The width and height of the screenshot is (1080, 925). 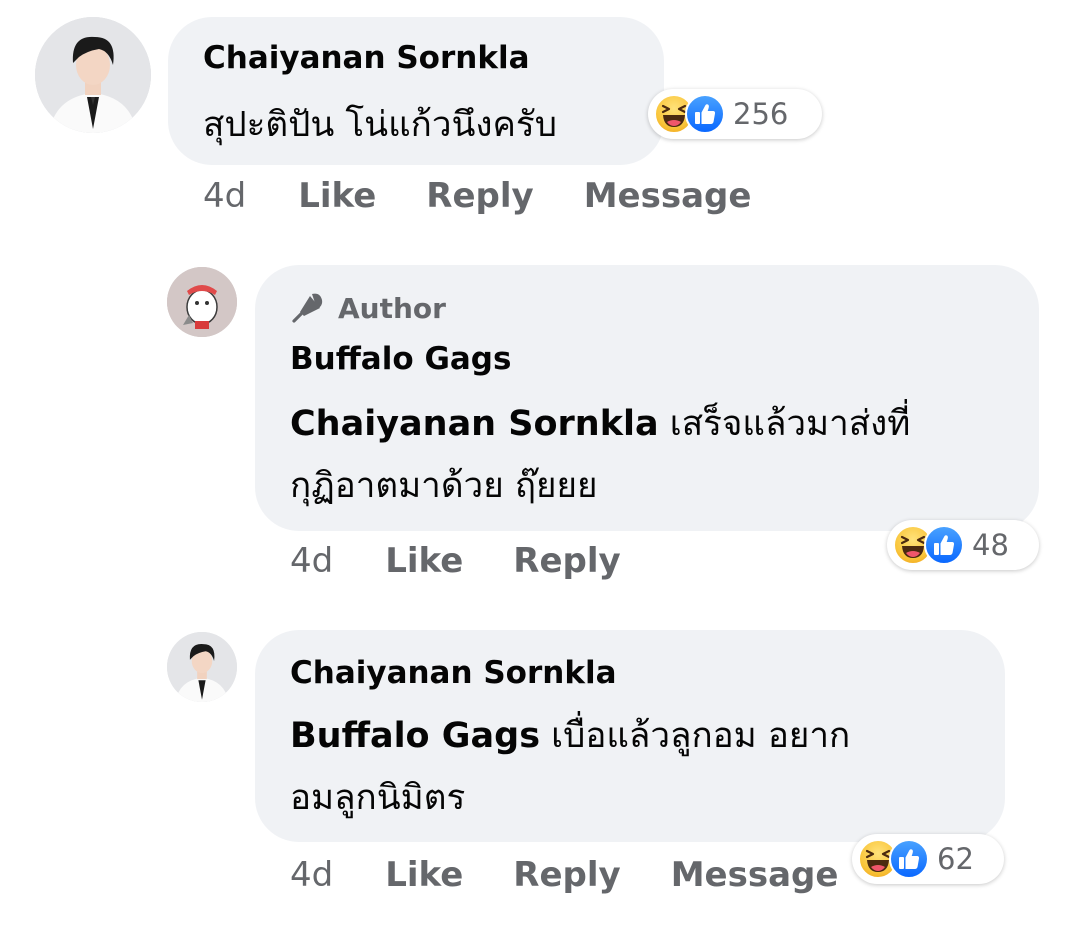 What do you see at coordinates (392, 308) in the screenshot?
I see `author-badge-label: Author` at bounding box center [392, 308].